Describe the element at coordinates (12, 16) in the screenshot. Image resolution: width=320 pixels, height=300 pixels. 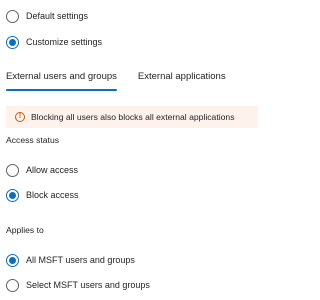
I see `default-settings-radio` at that location.